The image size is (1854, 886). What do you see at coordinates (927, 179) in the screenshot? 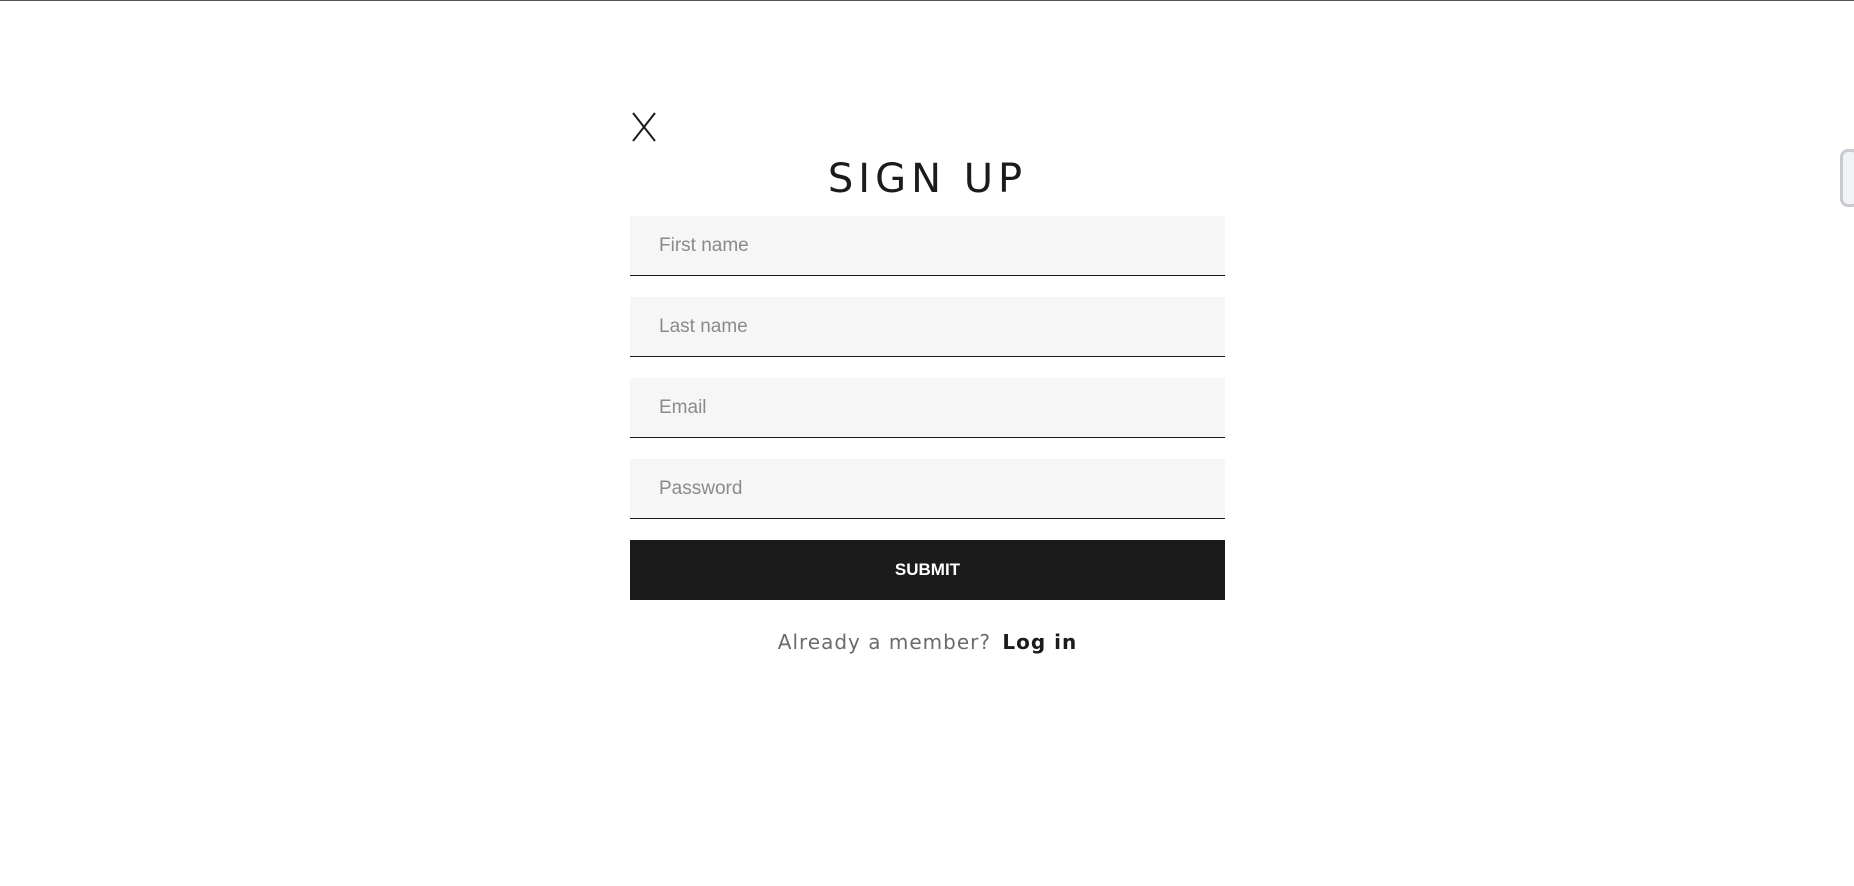
I see `page-title: SIGN UP` at bounding box center [927, 179].